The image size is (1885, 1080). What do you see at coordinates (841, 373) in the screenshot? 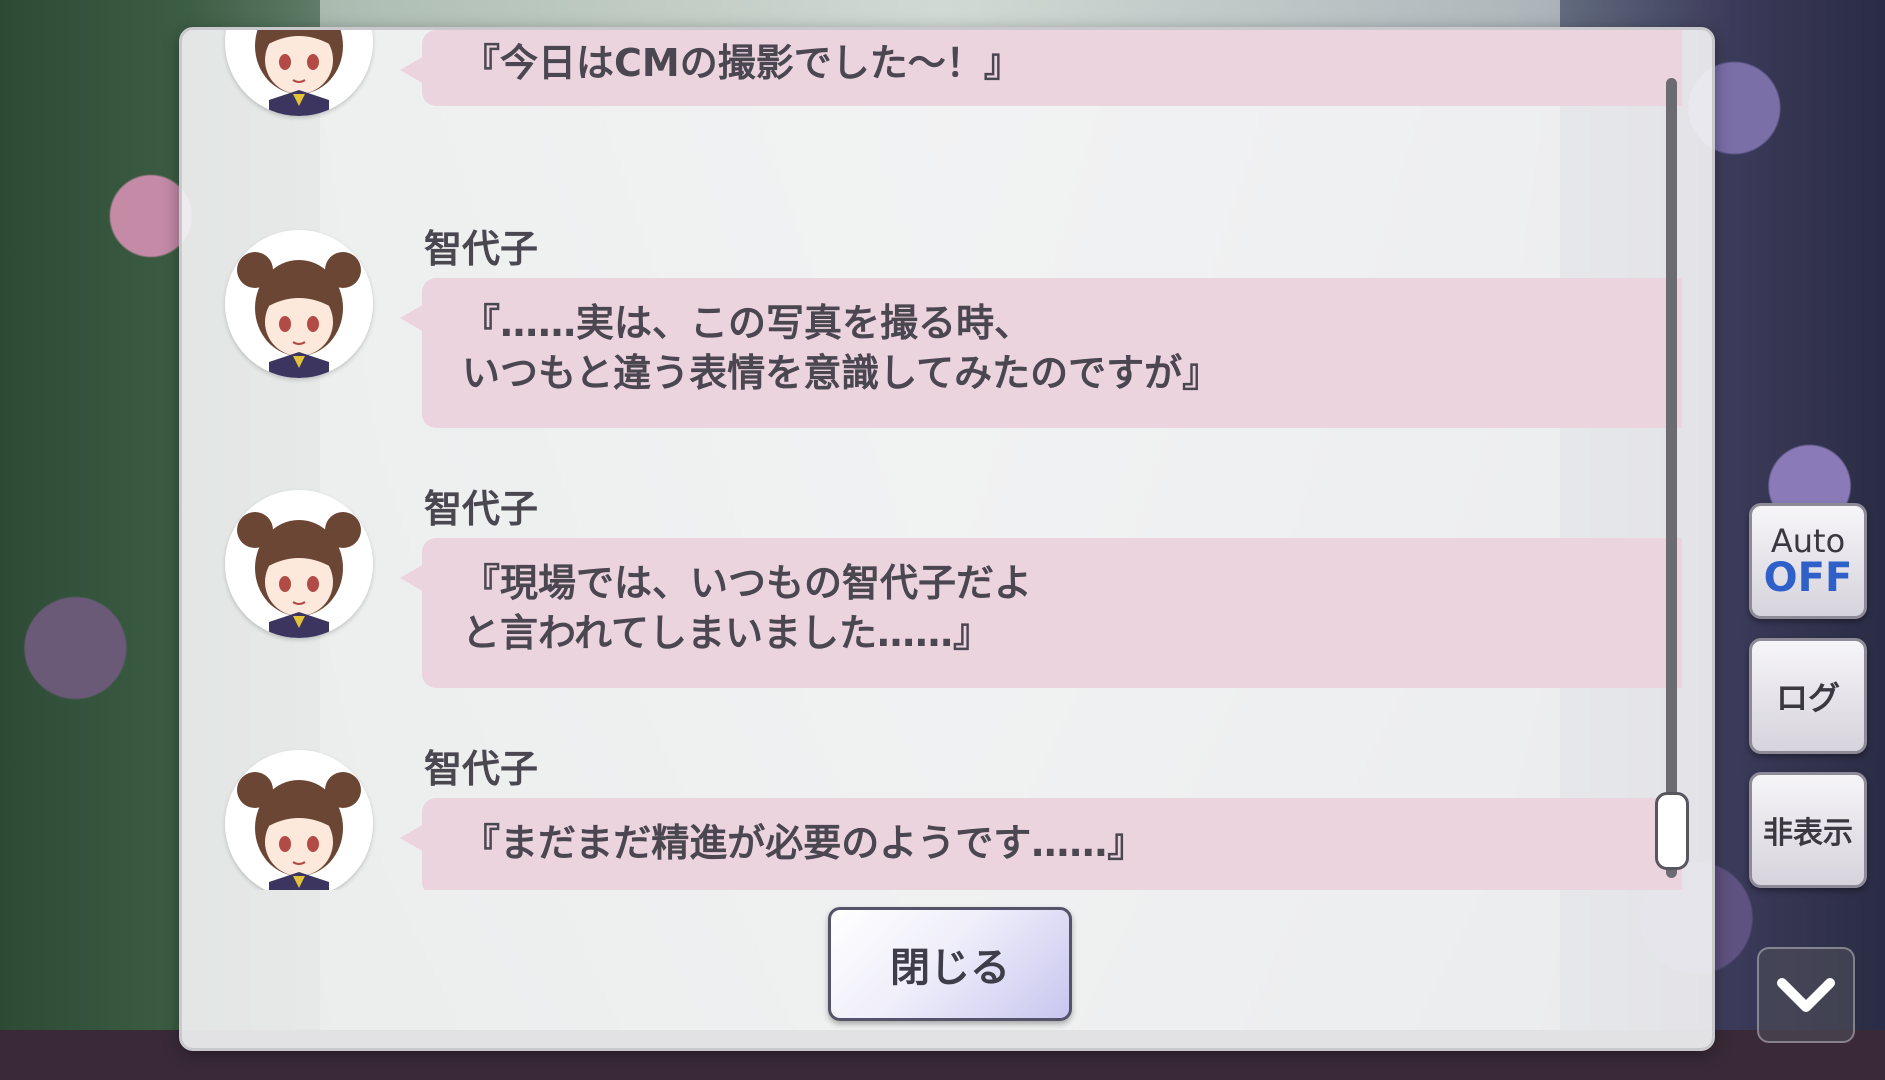
I see `dialogue-line: いつもと違う表情を意識してみたのですが』` at bounding box center [841, 373].